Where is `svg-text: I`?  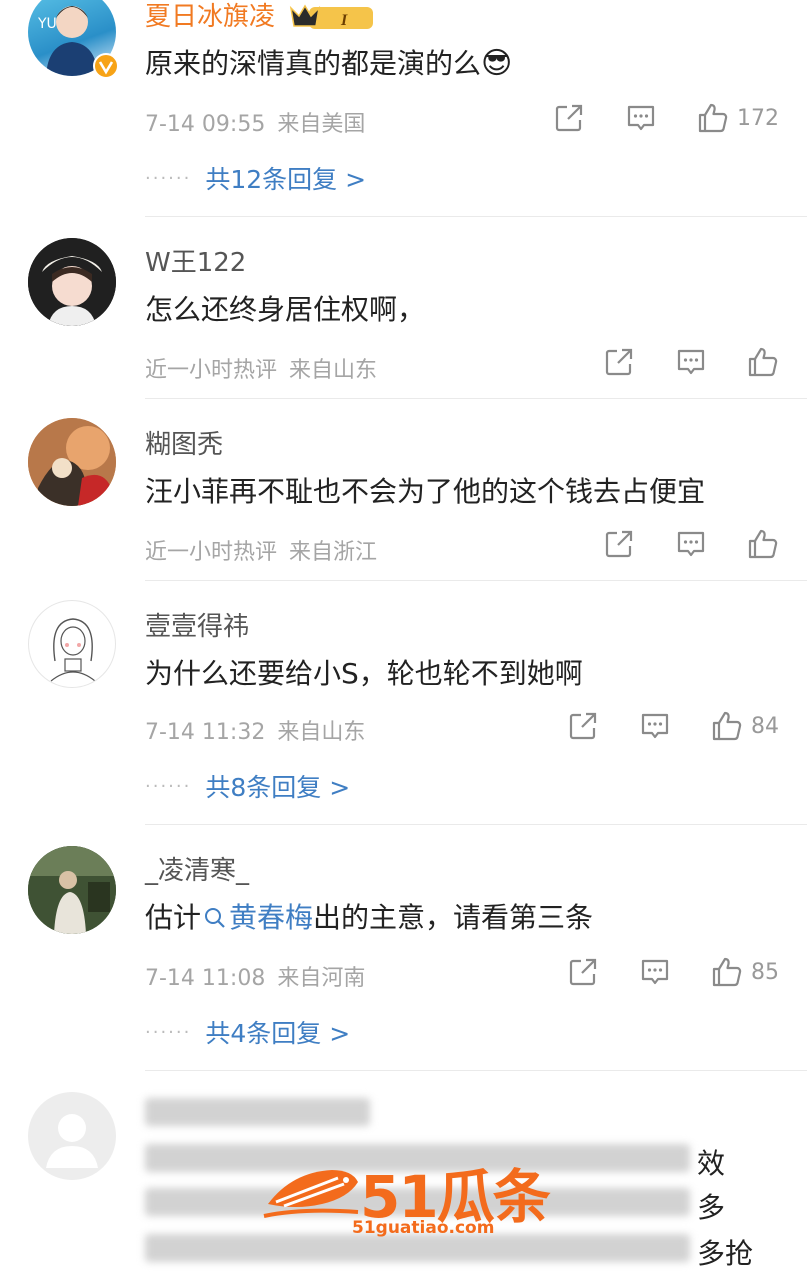
svg-text: I is located at coordinates (344, 20).